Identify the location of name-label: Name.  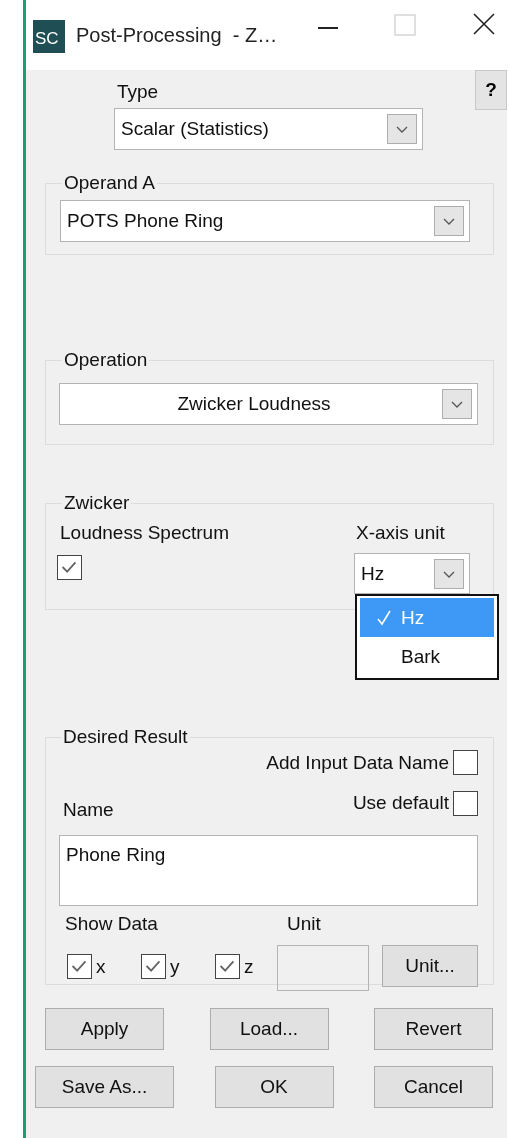
(88, 810).